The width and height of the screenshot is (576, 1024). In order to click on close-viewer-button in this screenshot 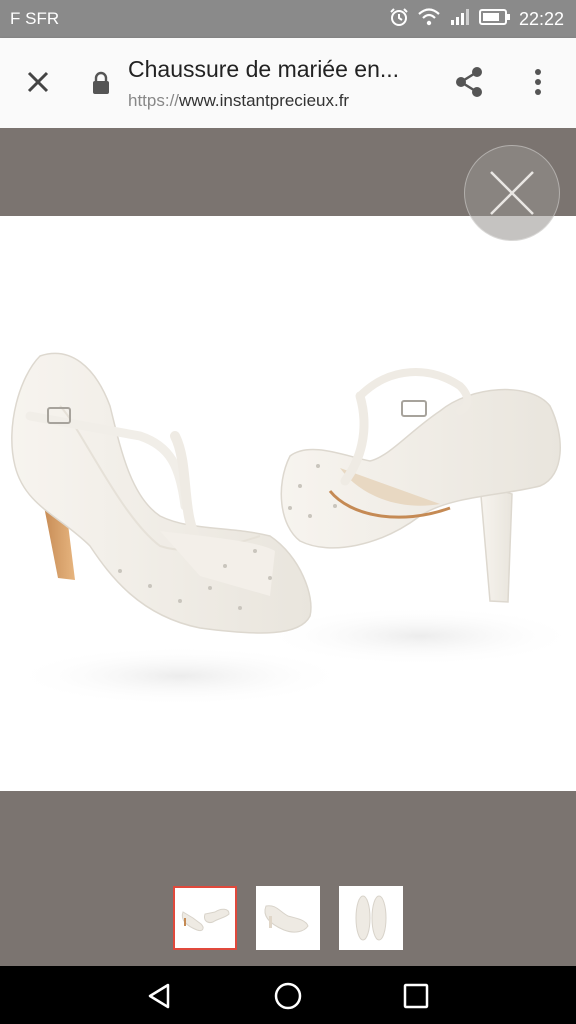, I will do `click(512, 193)`.